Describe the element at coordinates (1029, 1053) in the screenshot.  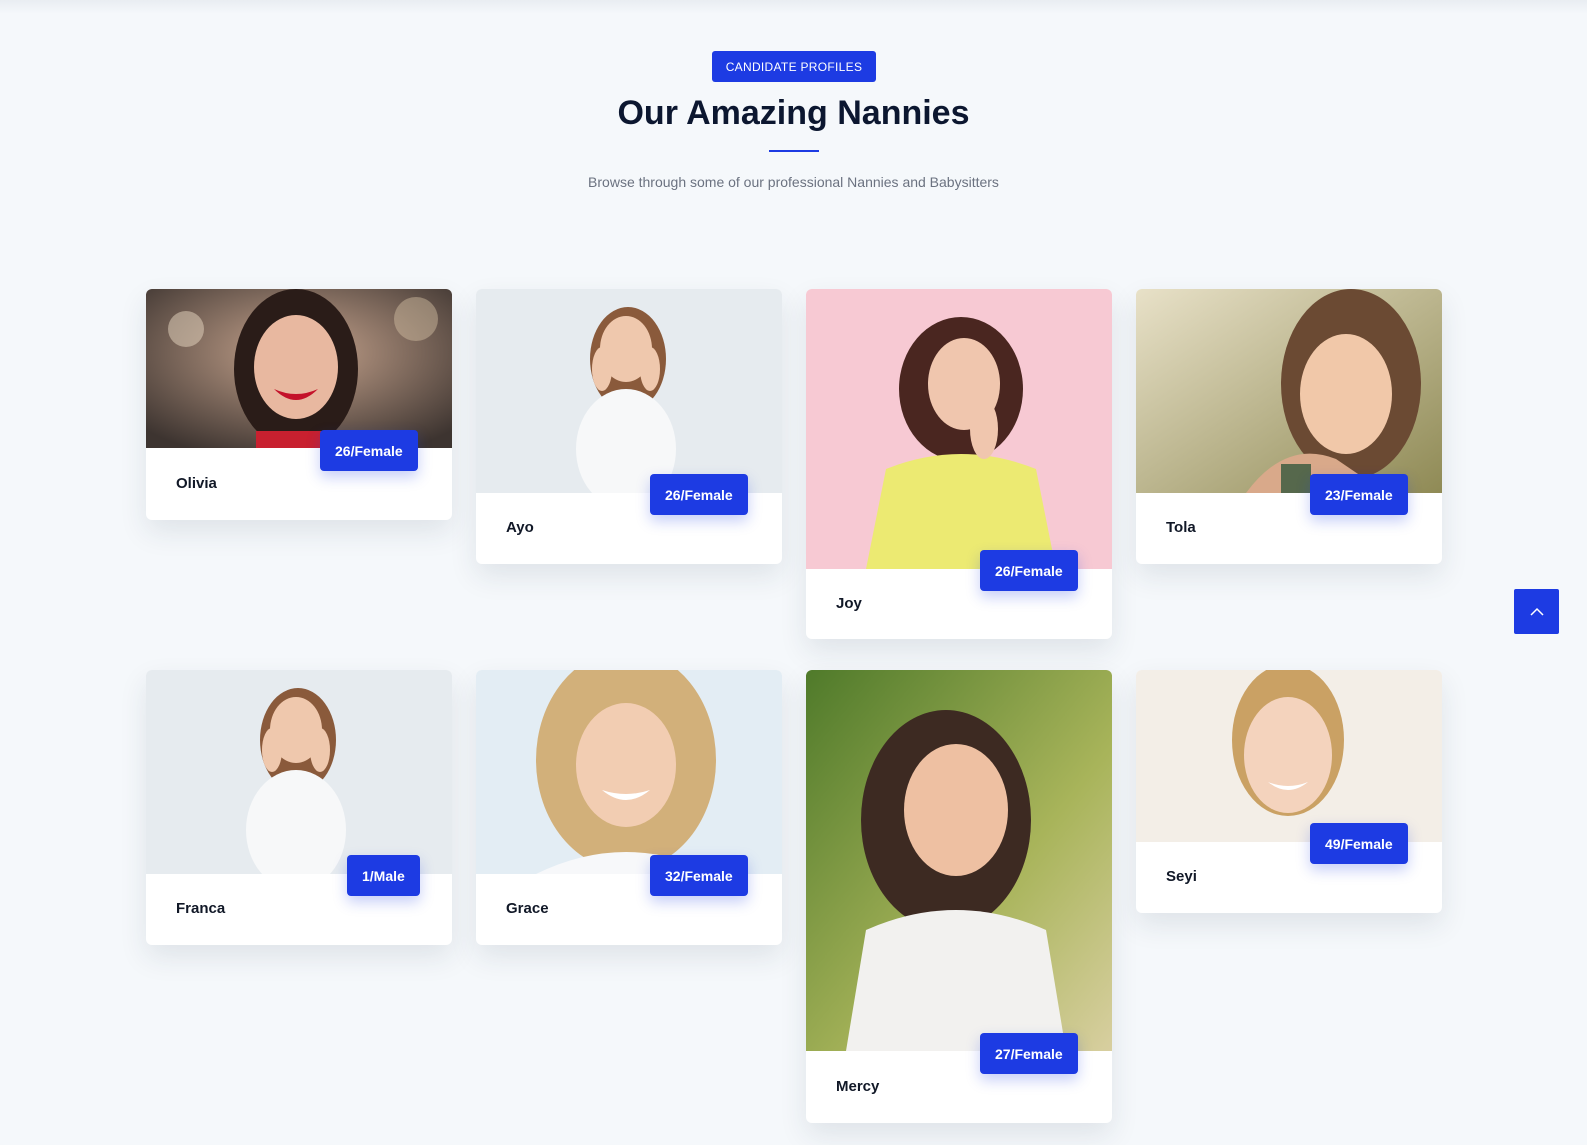
I see `age-gender-badge: 27/Female` at that location.